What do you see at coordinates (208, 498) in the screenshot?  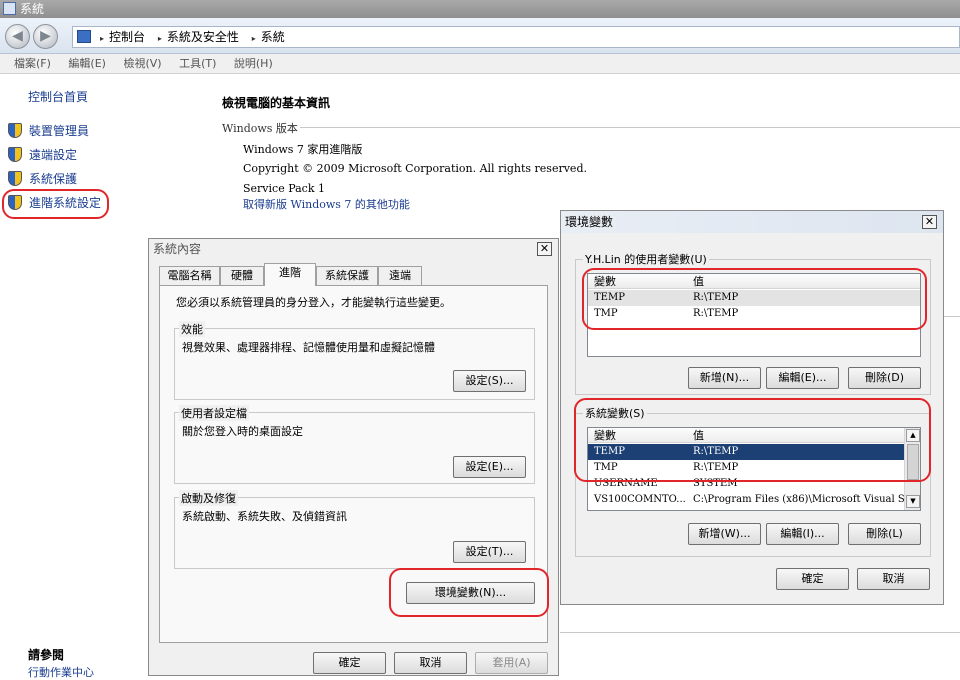 I see `group-label: 啟動及修復` at bounding box center [208, 498].